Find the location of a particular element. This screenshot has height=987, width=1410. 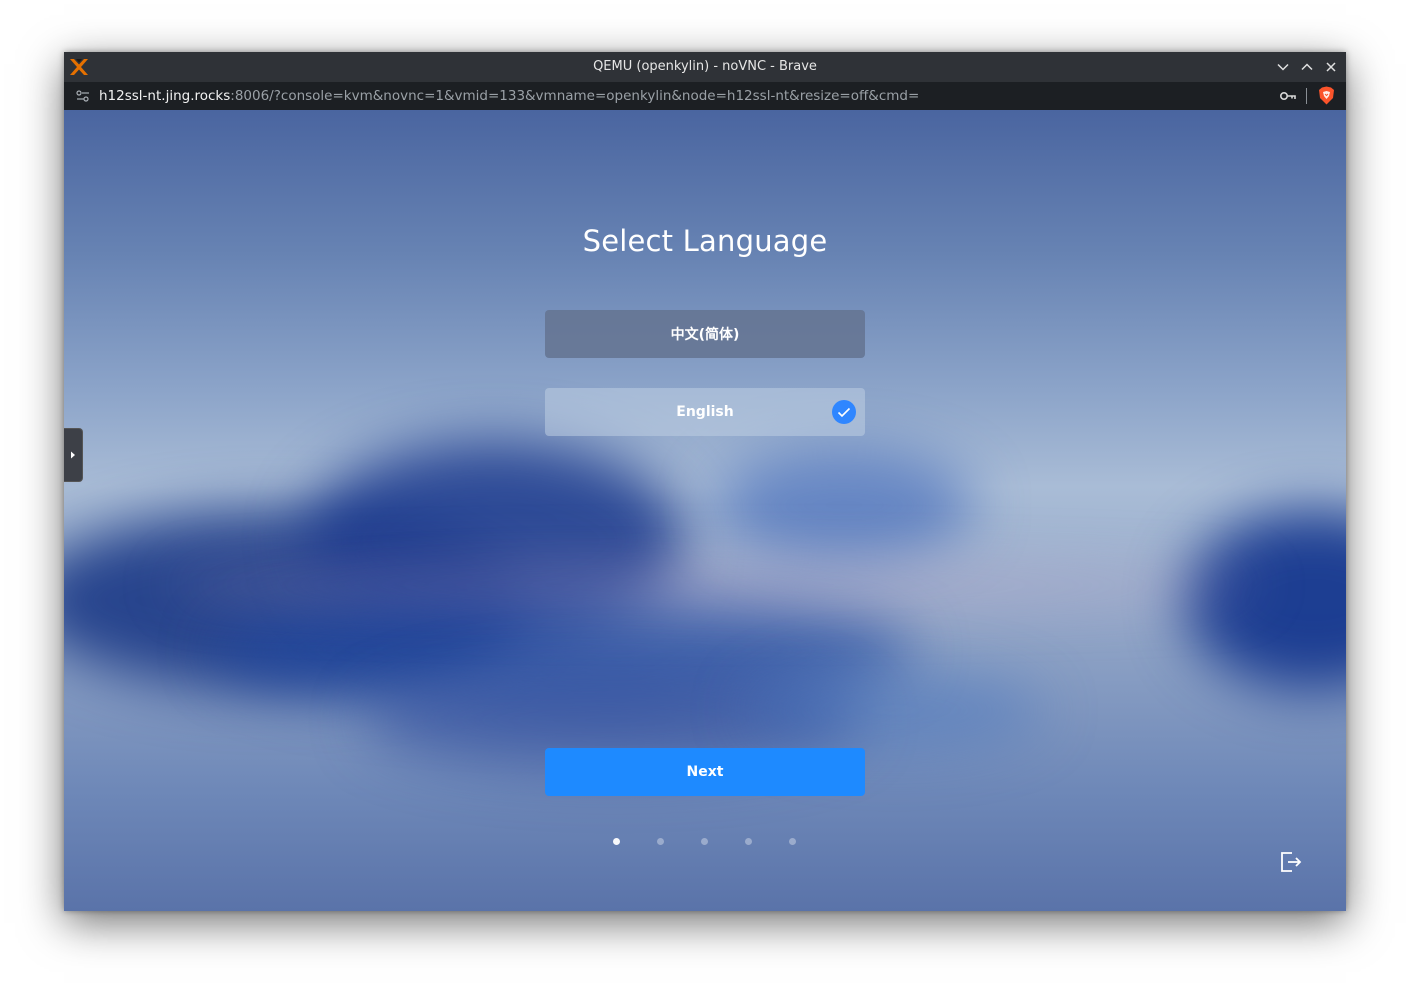

chevron-down-icon is located at coordinates (1283, 67).